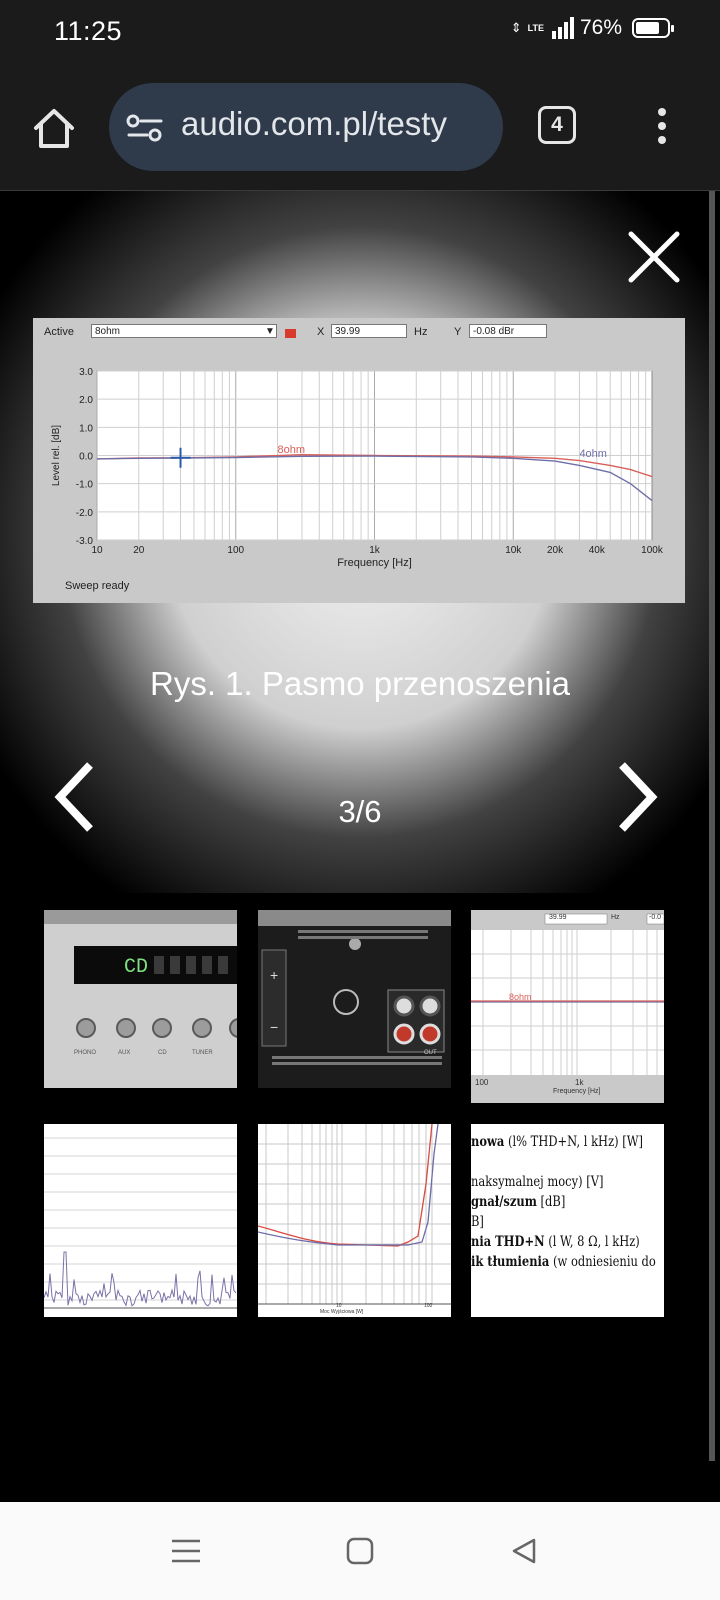  Describe the element at coordinates (85, 485) in the screenshot. I see `y-tick-label: -1.0` at that location.